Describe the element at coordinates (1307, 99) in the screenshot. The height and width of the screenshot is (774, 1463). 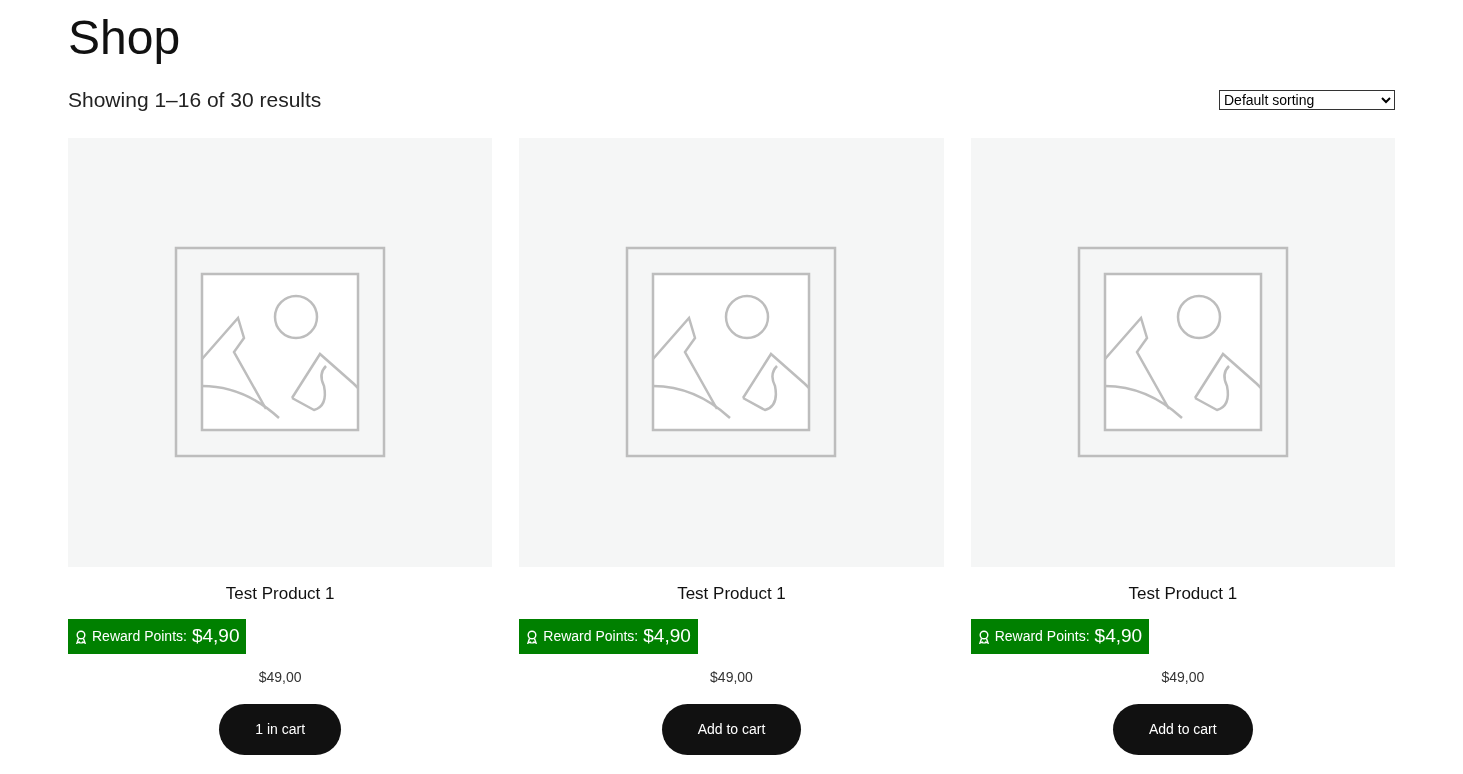
I see `sorting-dropdown: Default sorting` at that location.